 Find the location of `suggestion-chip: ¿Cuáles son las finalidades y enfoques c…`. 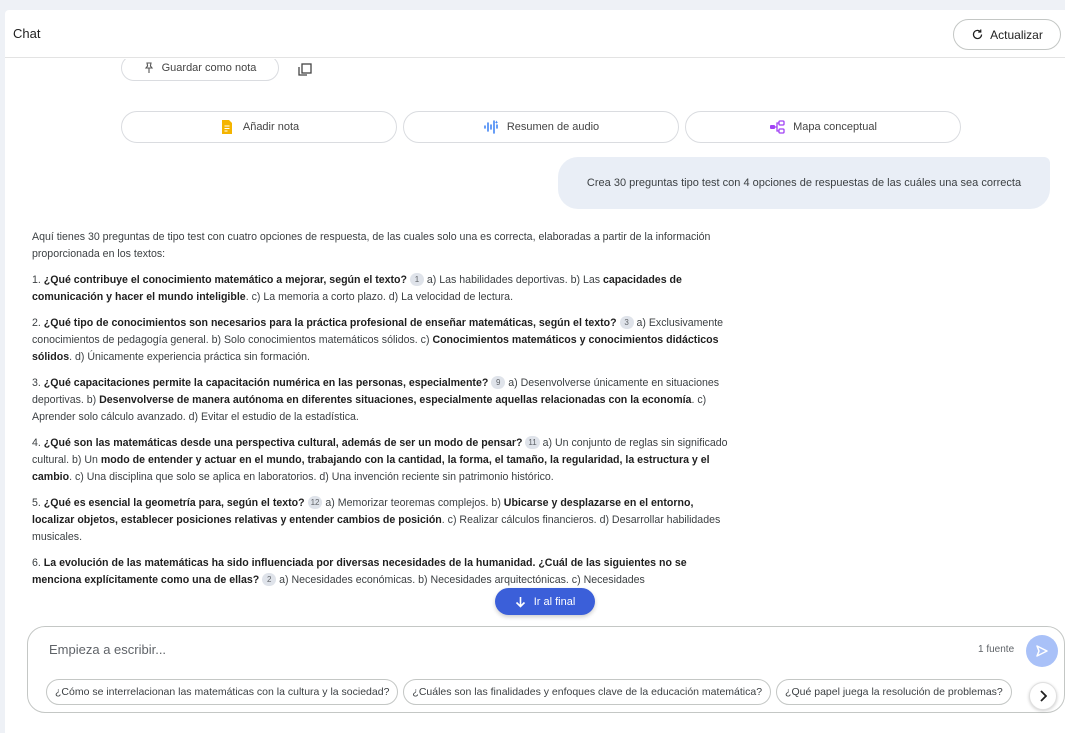

suggestion-chip: ¿Cuáles son las finalidades y enfoques c… is located at coordinates (587, 692).